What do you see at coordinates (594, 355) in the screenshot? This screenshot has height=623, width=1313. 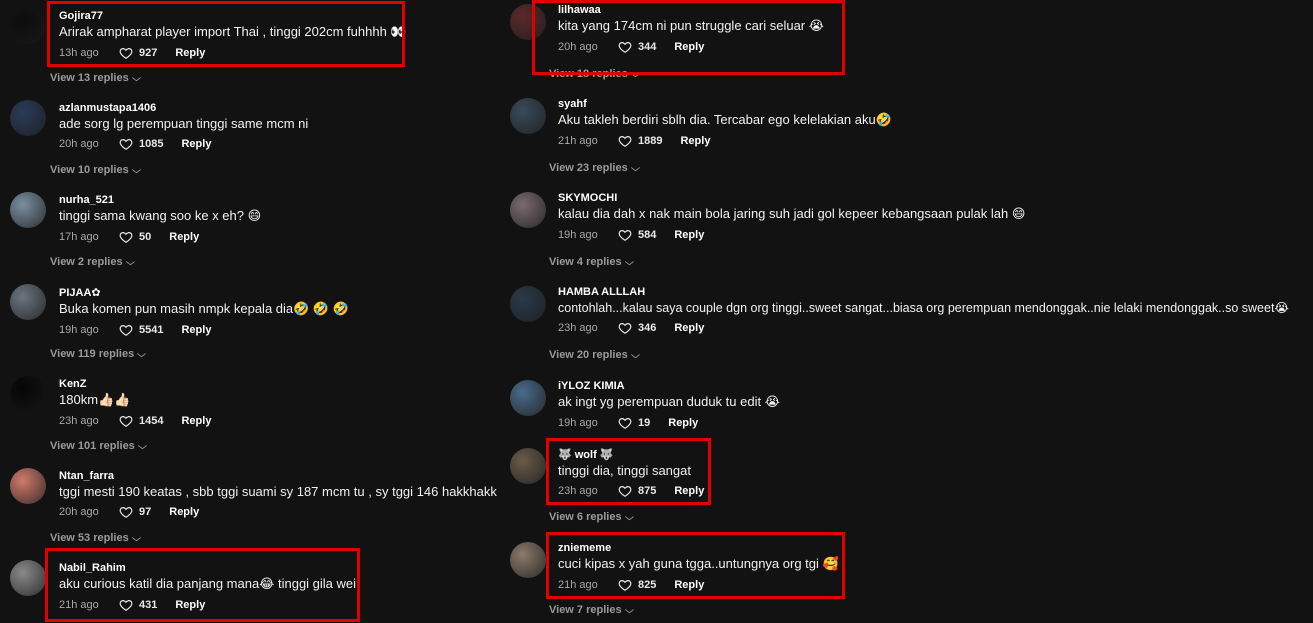 I see `view-replies-button: View 20 replies ⌵` at bounding box center [594, 355].